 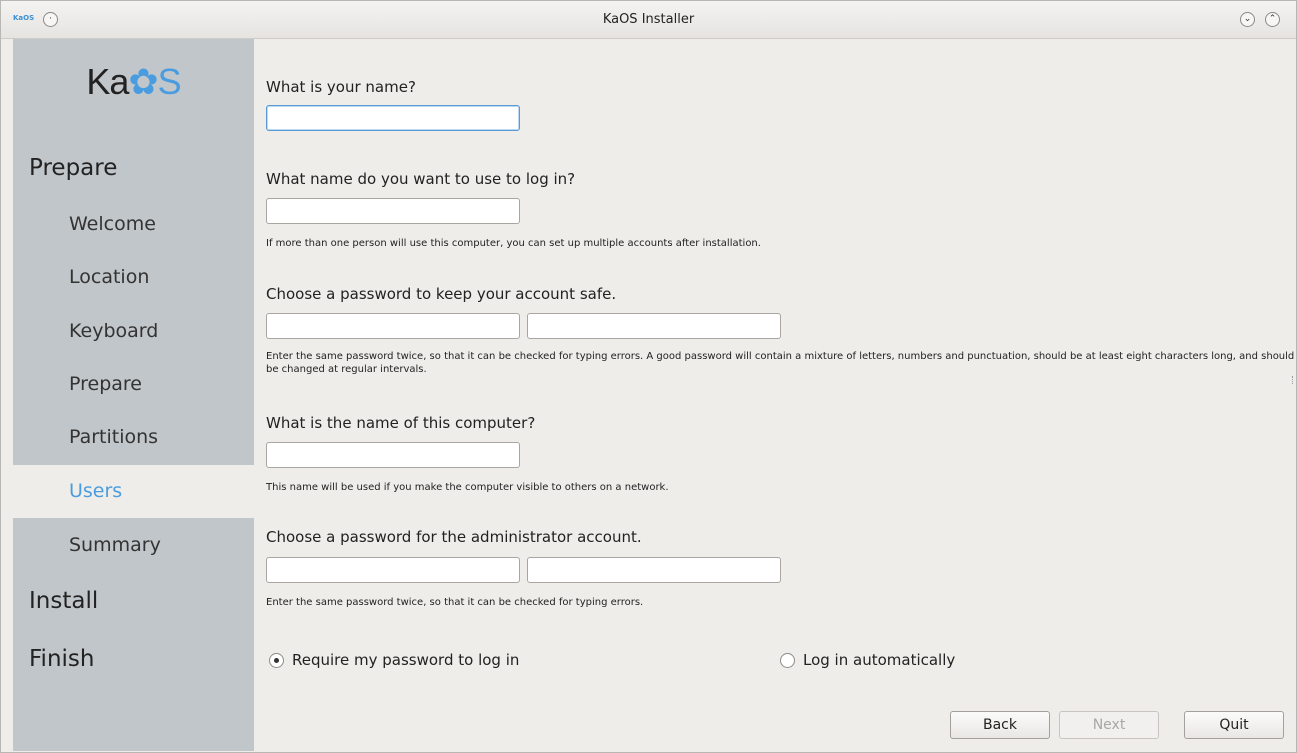 I want to click on username-input, so click(x=393, y=211).